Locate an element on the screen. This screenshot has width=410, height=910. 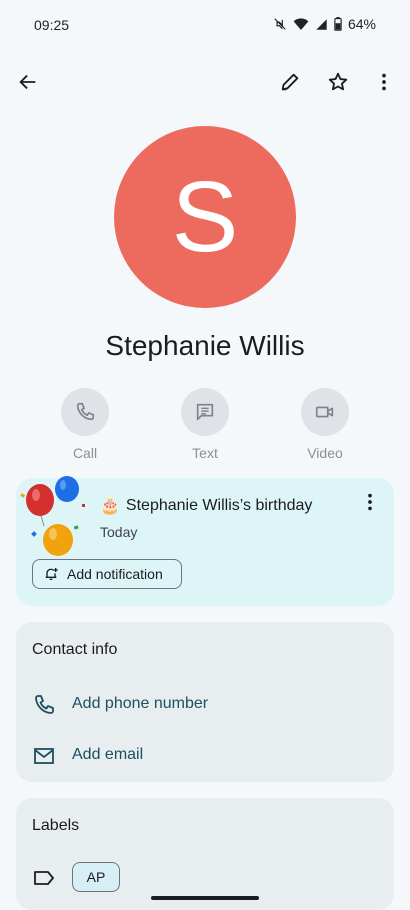
call-button is located at coordinates (85, 412).